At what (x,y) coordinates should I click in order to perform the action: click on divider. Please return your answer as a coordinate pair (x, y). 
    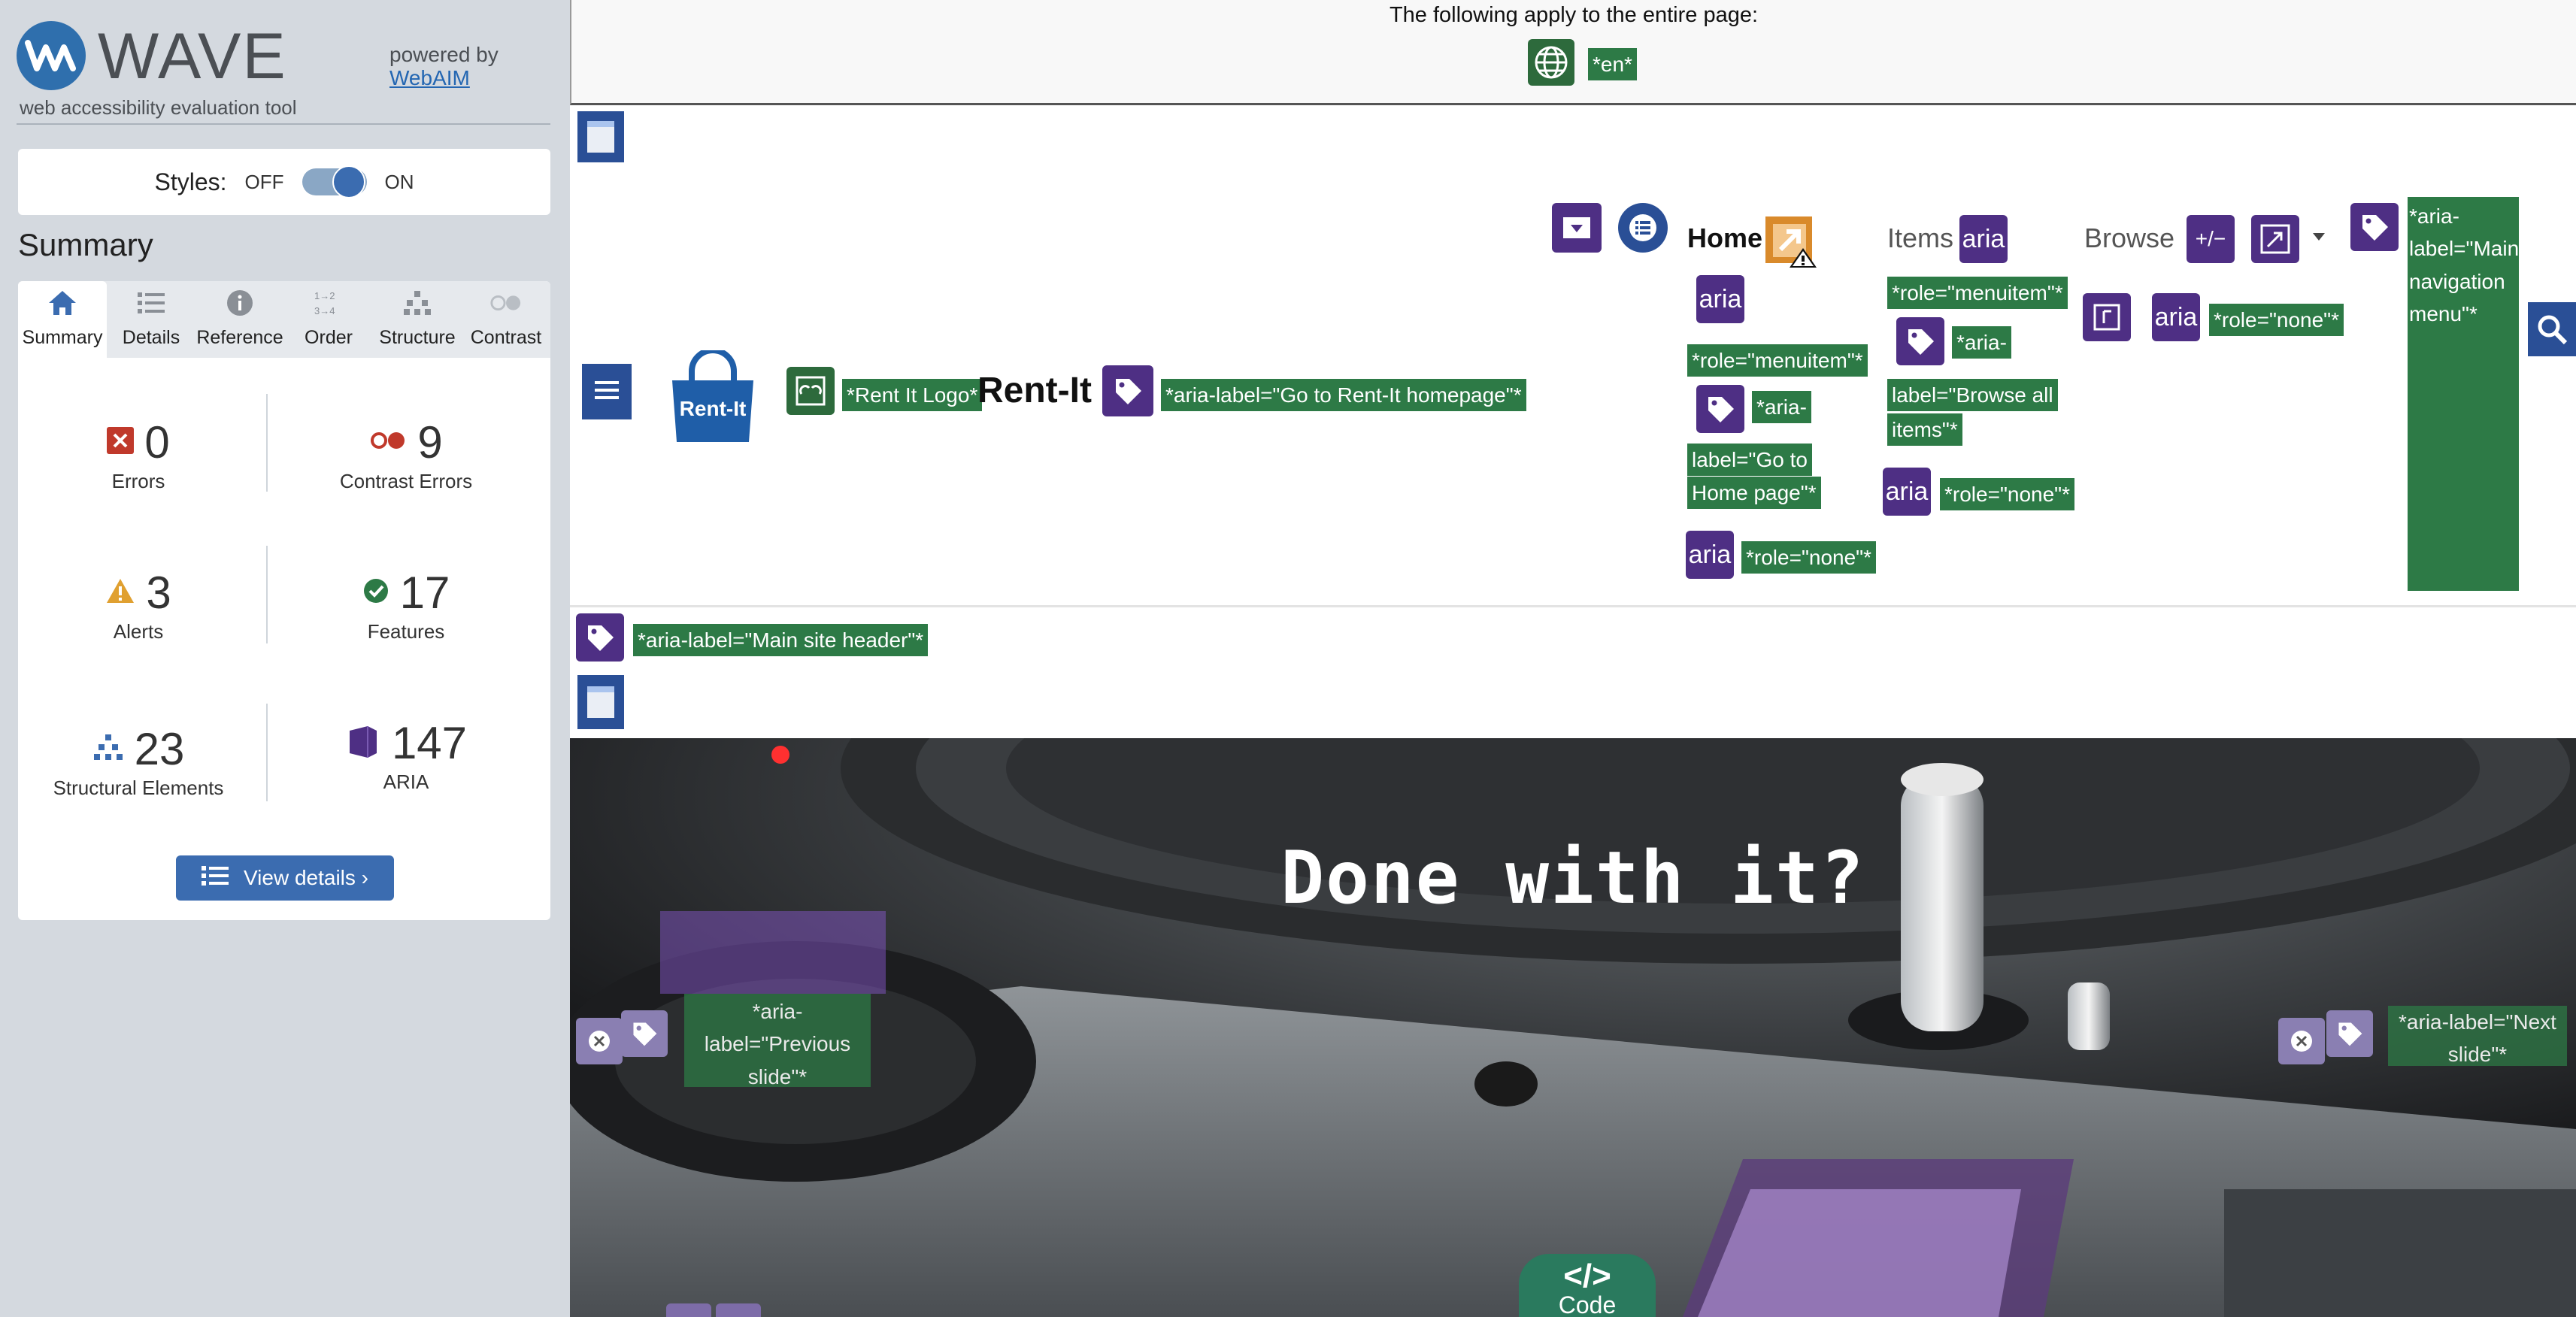
    Looking at the image, I should click on (267, 752).